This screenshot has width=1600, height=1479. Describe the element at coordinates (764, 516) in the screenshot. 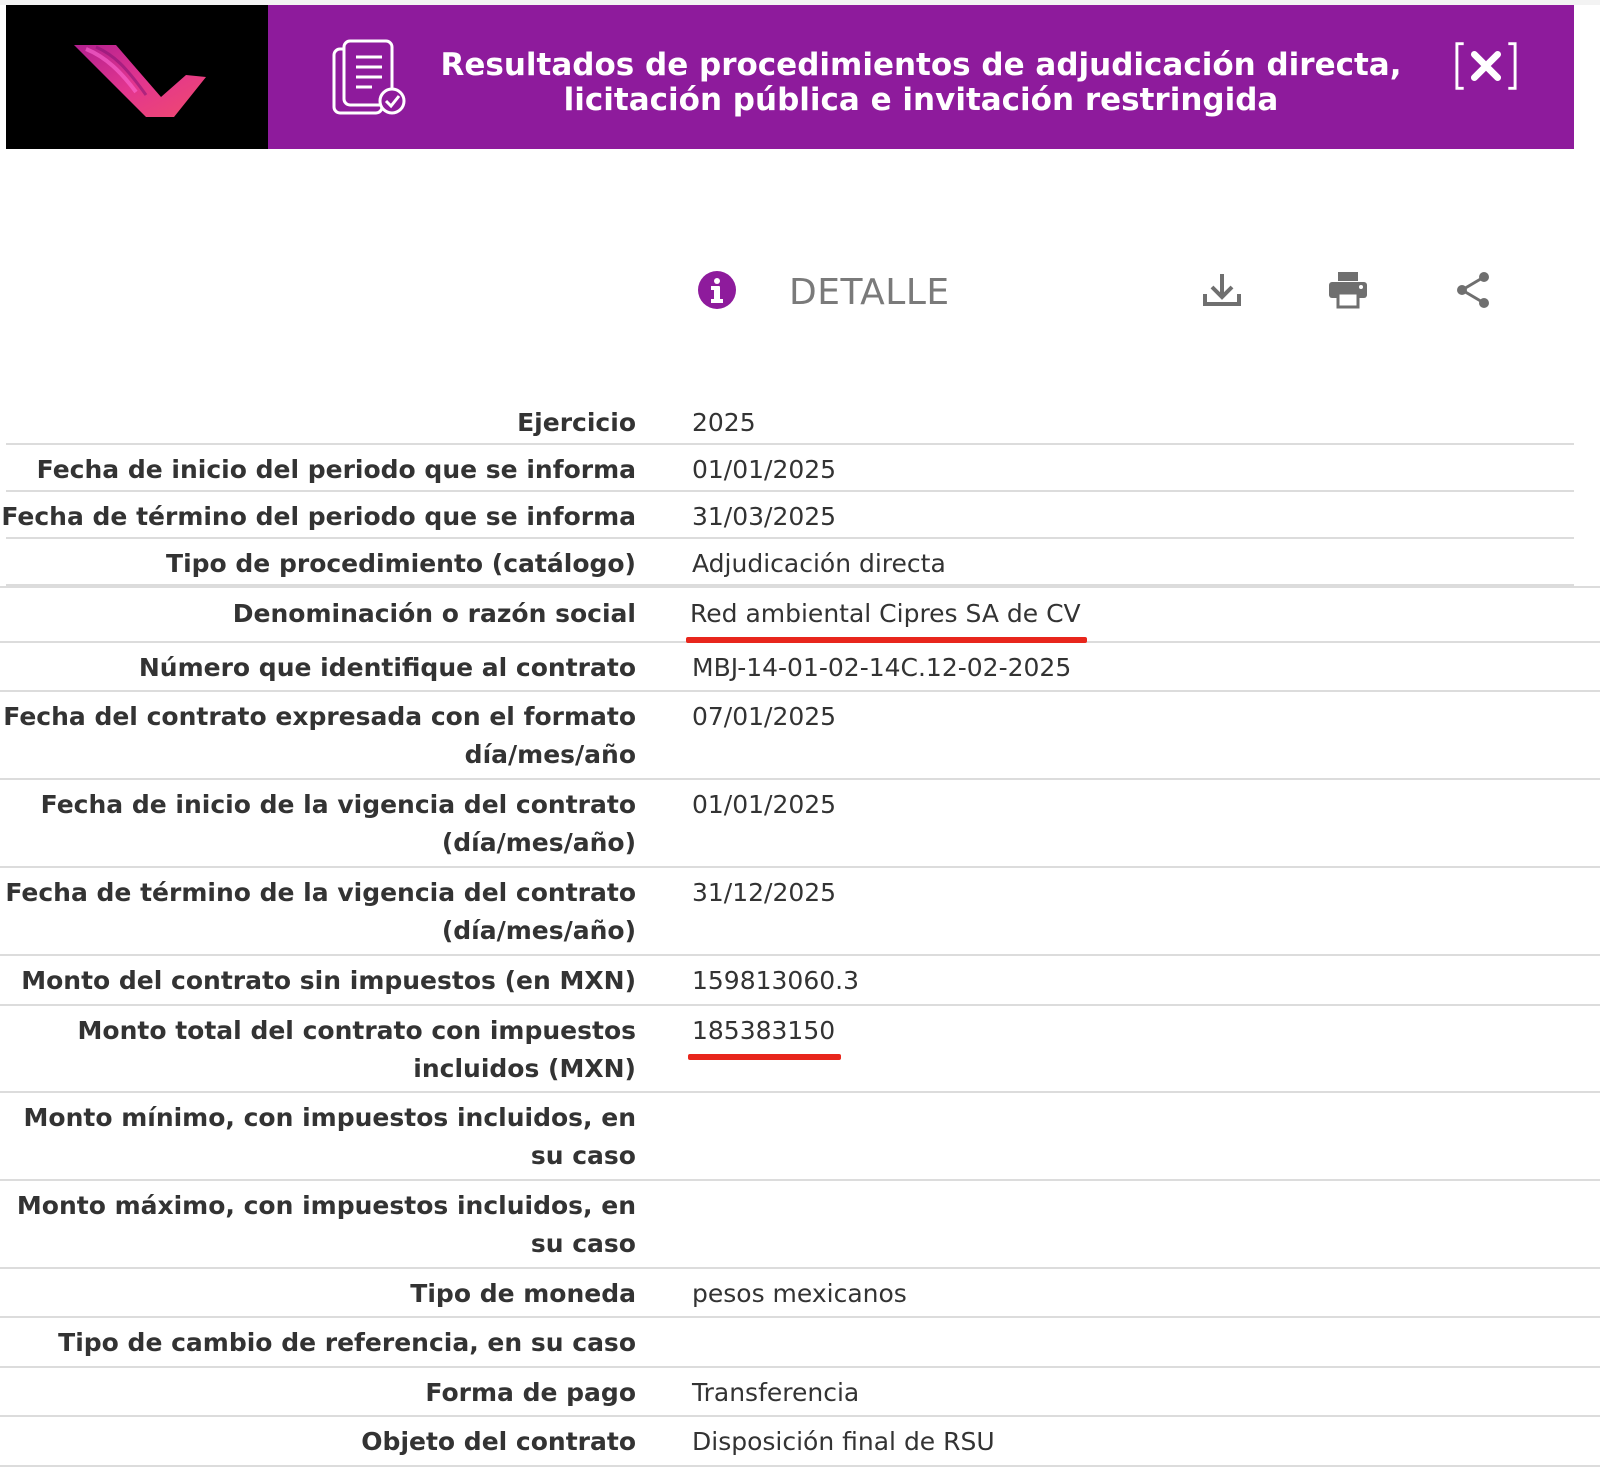

I see `row-value: 31/03/2025` at that location.